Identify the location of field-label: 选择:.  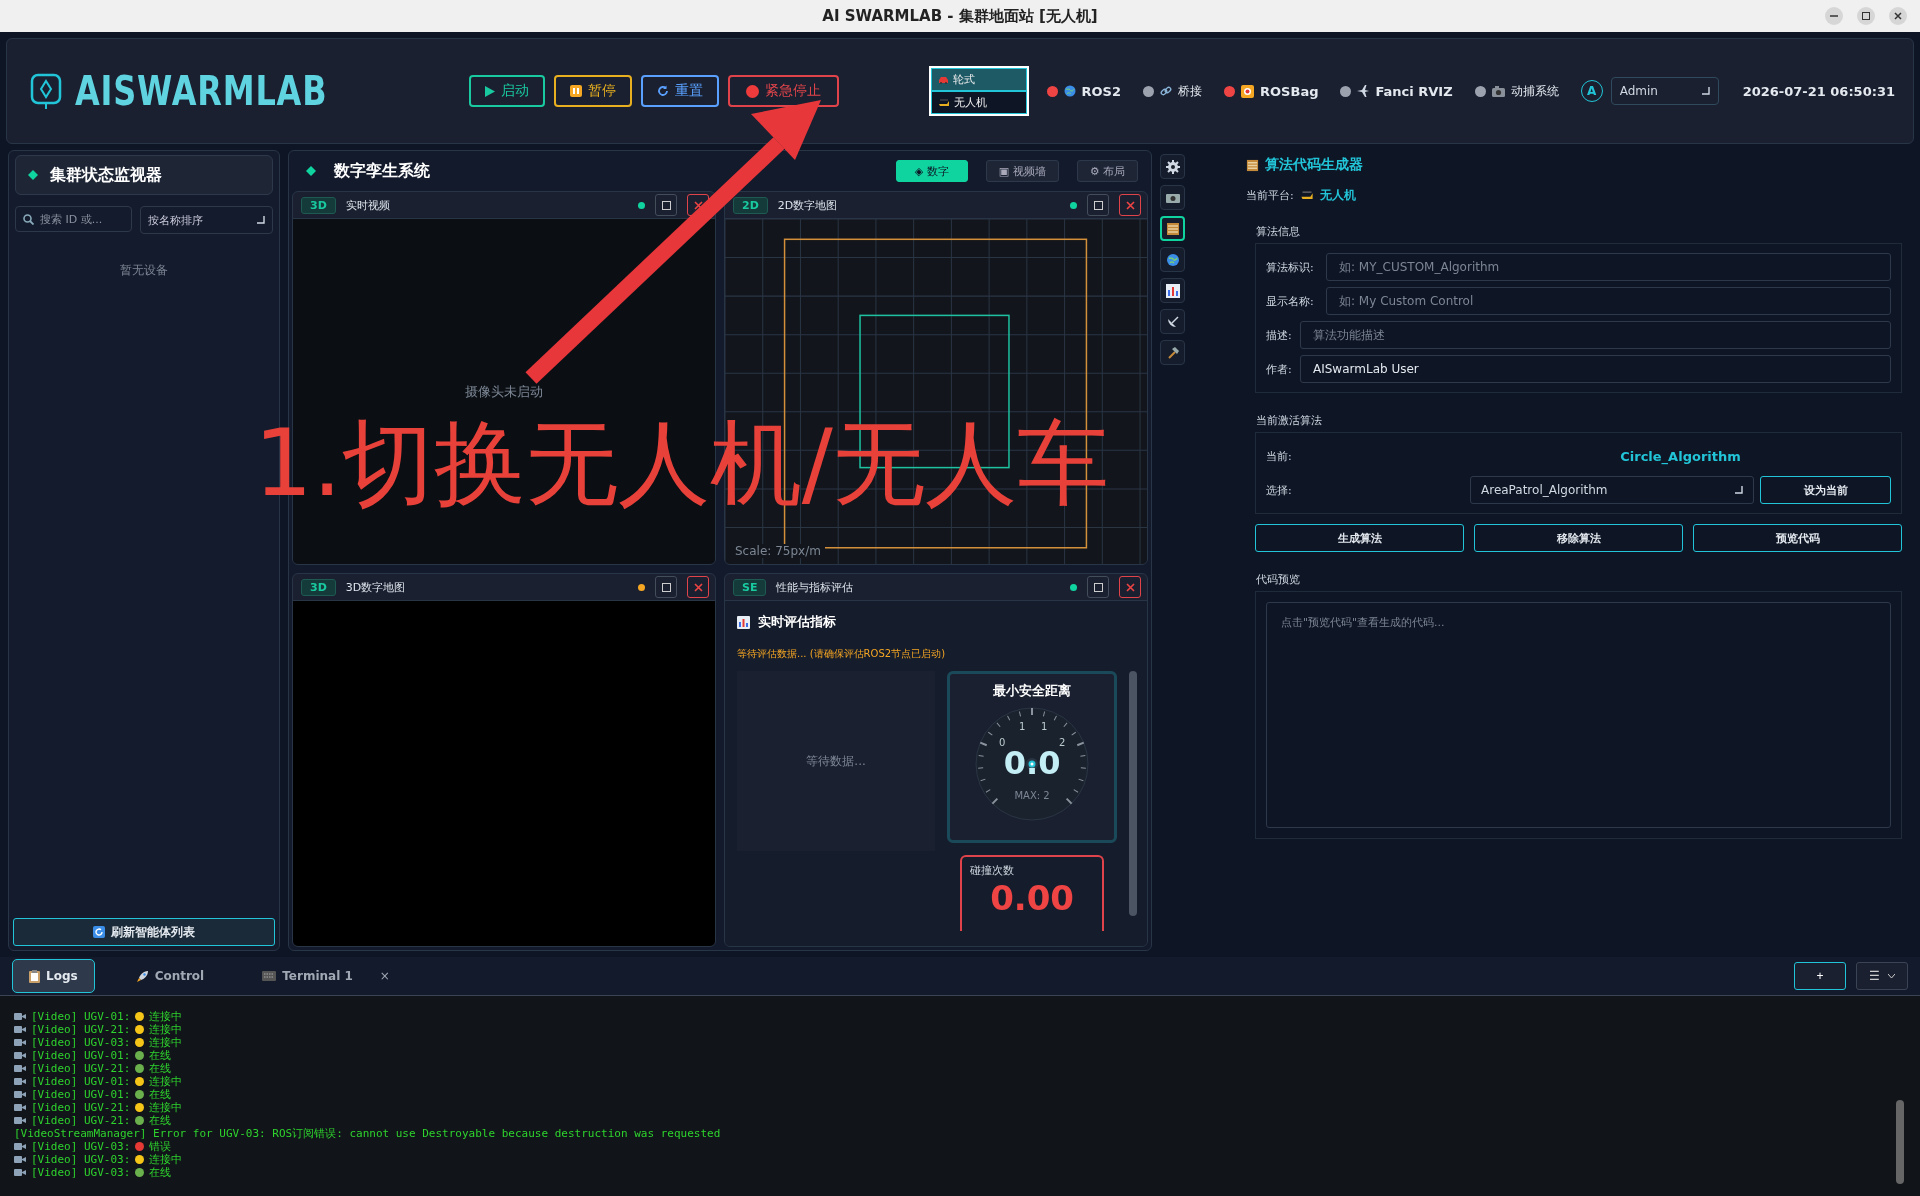
(1279, 490).